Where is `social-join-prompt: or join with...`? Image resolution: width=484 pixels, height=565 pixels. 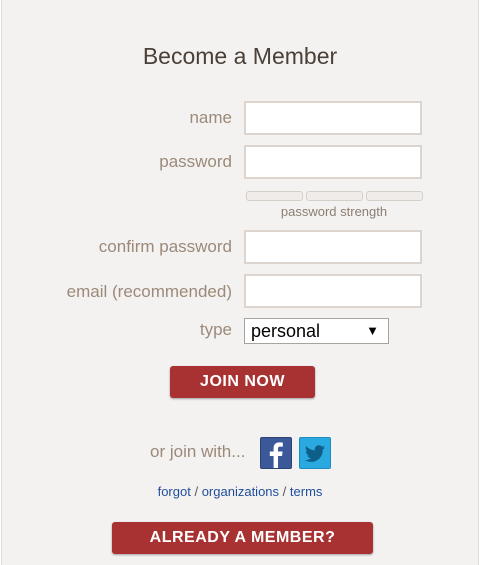 social-join-prompt: or join with... is located at coordinates (198, 451).